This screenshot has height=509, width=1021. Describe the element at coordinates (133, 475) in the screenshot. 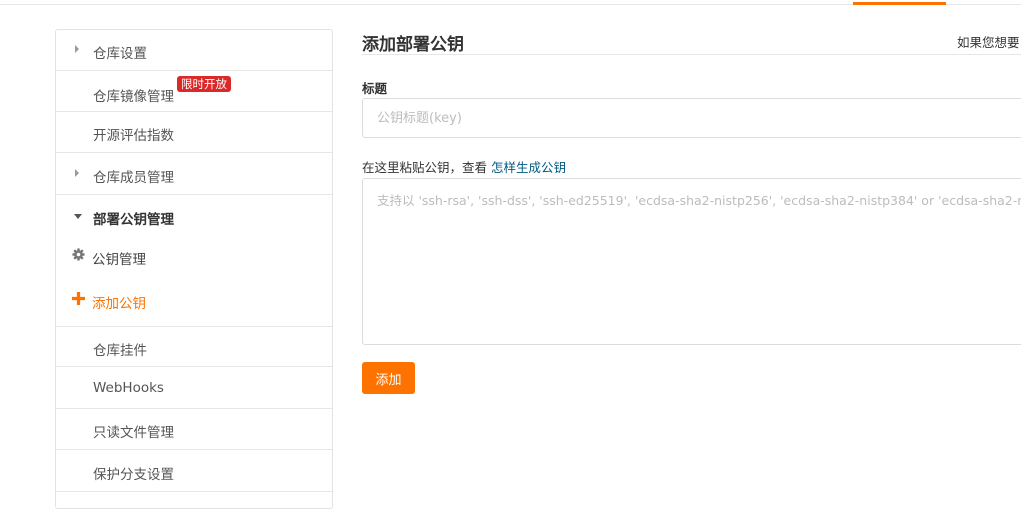

I see `sidebar-item-label: 保护分支设置` at that location.